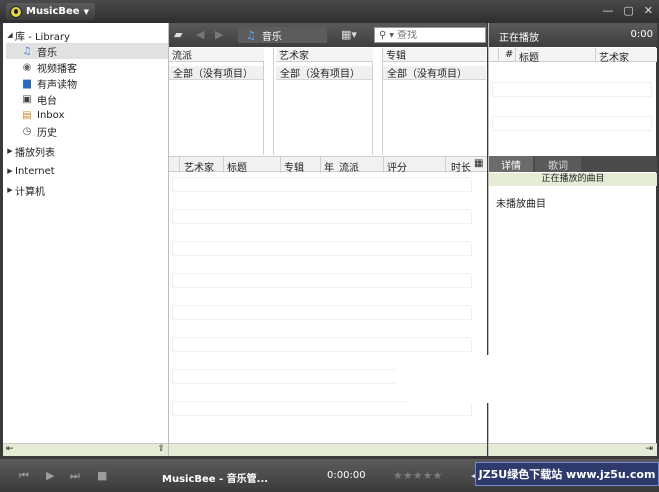  What do you see at coordinates (329, 166) in the screenshot?
I see `column-year: 年` at bounding box center [329, 166].